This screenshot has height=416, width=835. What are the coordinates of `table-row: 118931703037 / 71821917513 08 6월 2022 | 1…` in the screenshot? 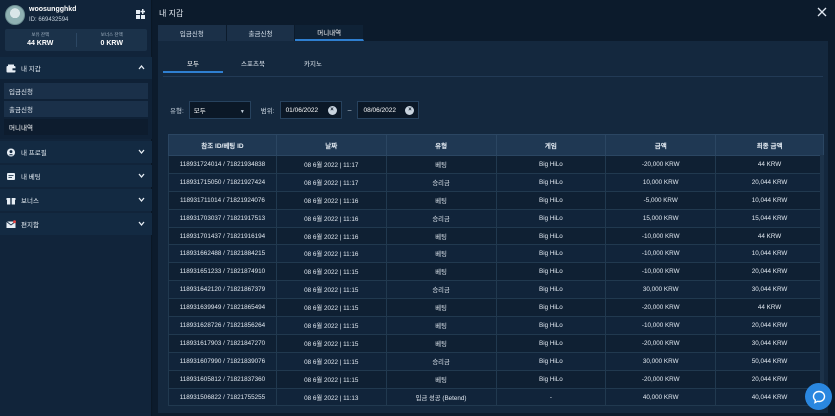 It's located at (496, 218).